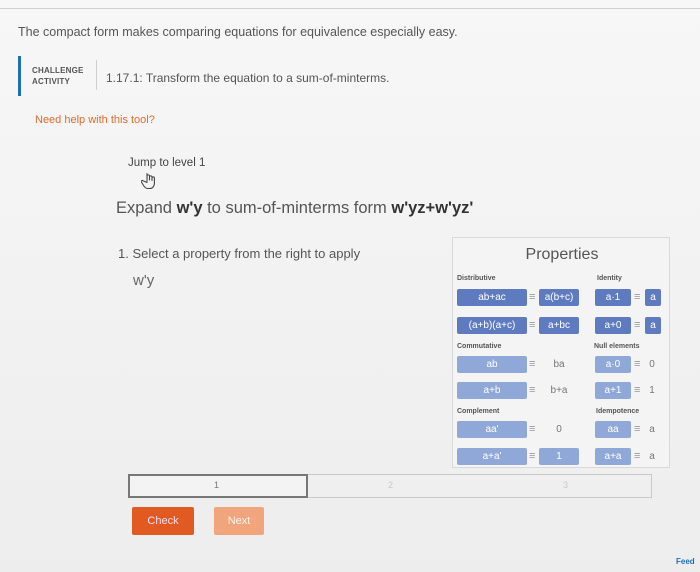 The width and height of the screenshot is (700, 572). Describe the element at coordinates (492, 456) in the screenshot. I see `complement-2-left: a+a'` at that location.